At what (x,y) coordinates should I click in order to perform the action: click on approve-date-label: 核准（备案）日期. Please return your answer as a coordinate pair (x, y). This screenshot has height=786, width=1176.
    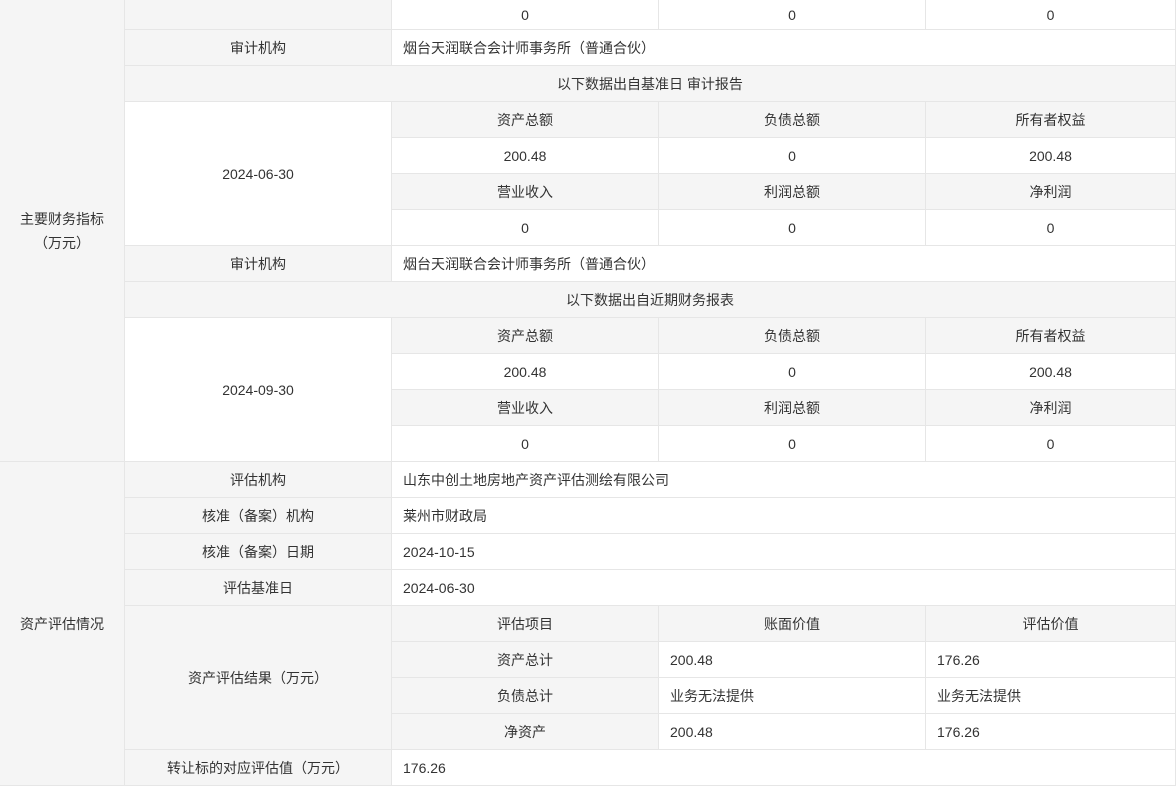
    Looking at the image, I should click on (258, 552).